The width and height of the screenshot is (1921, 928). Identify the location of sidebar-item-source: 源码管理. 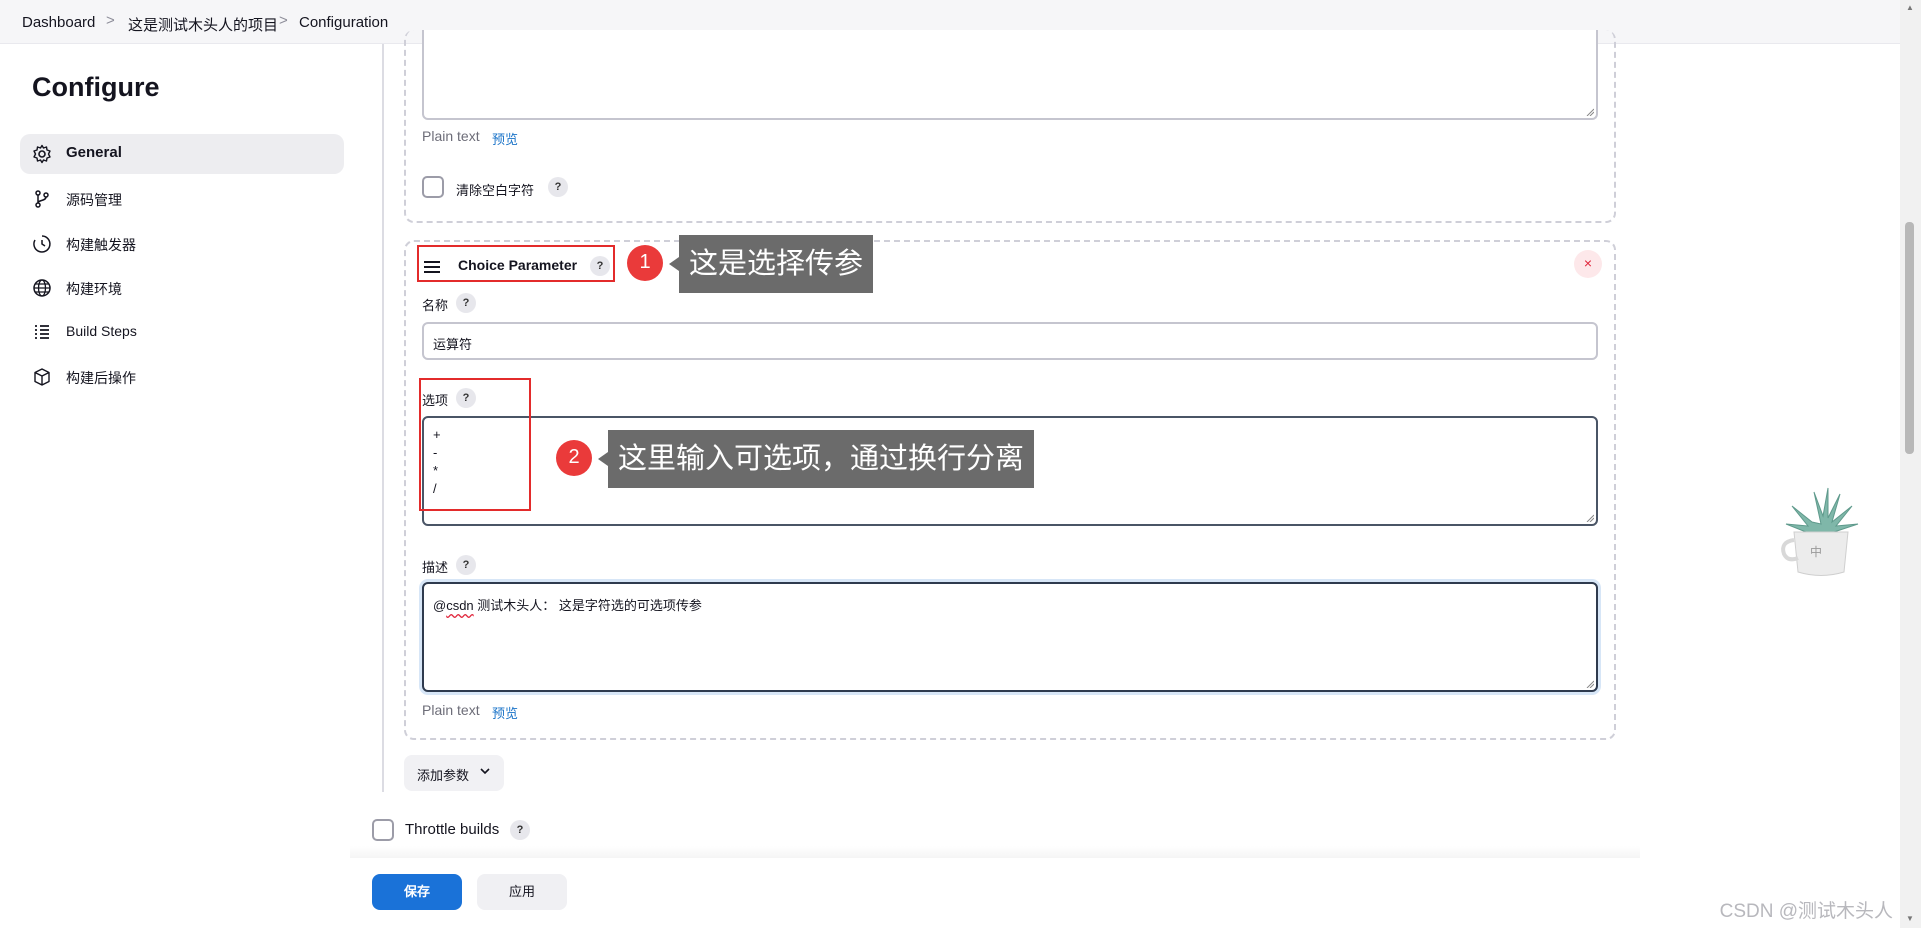
(182, 199).